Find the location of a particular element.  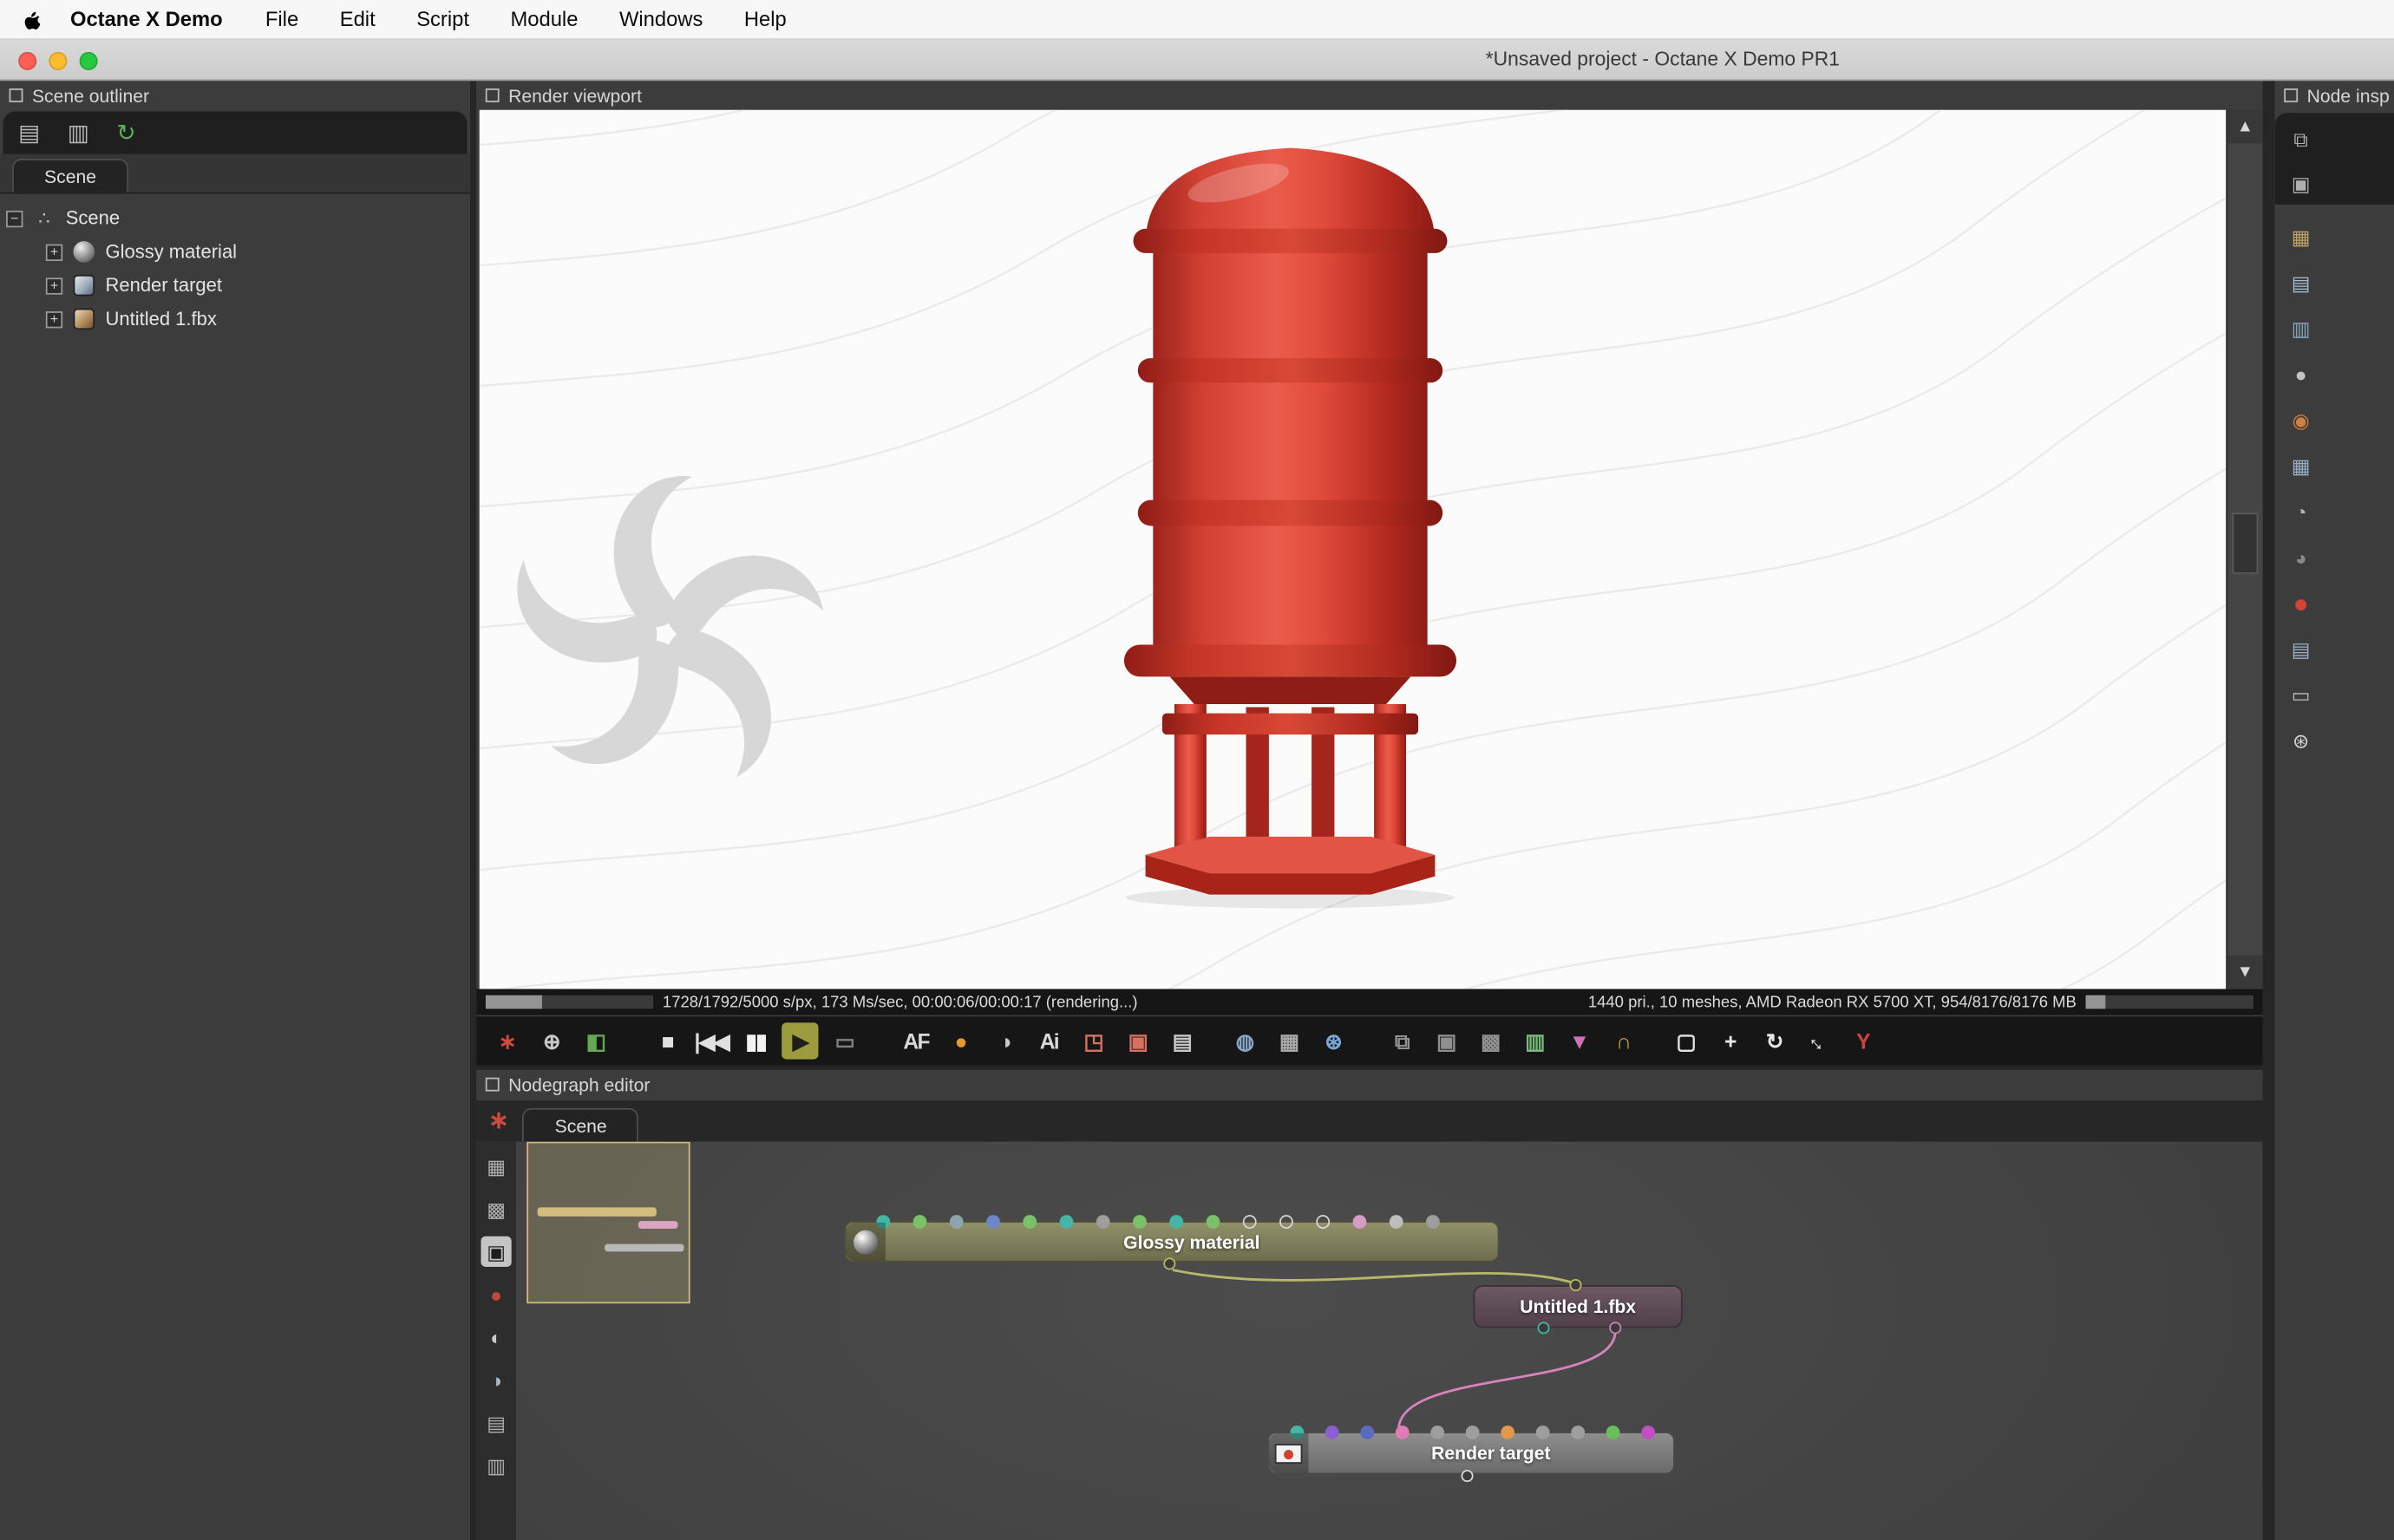

viewport-scrollbar: ▲ ▼ is located at coordinates (2244, 549).